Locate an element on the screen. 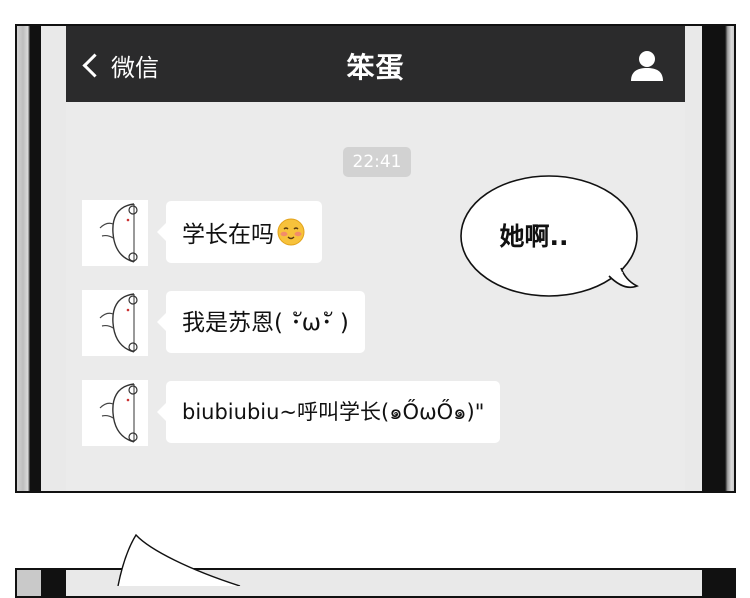 Image resolution: width=750 pixels, height=598 pixels. message-text: 我是苏恩( ･ัω･ั ) is located at coordinates (265, 323).